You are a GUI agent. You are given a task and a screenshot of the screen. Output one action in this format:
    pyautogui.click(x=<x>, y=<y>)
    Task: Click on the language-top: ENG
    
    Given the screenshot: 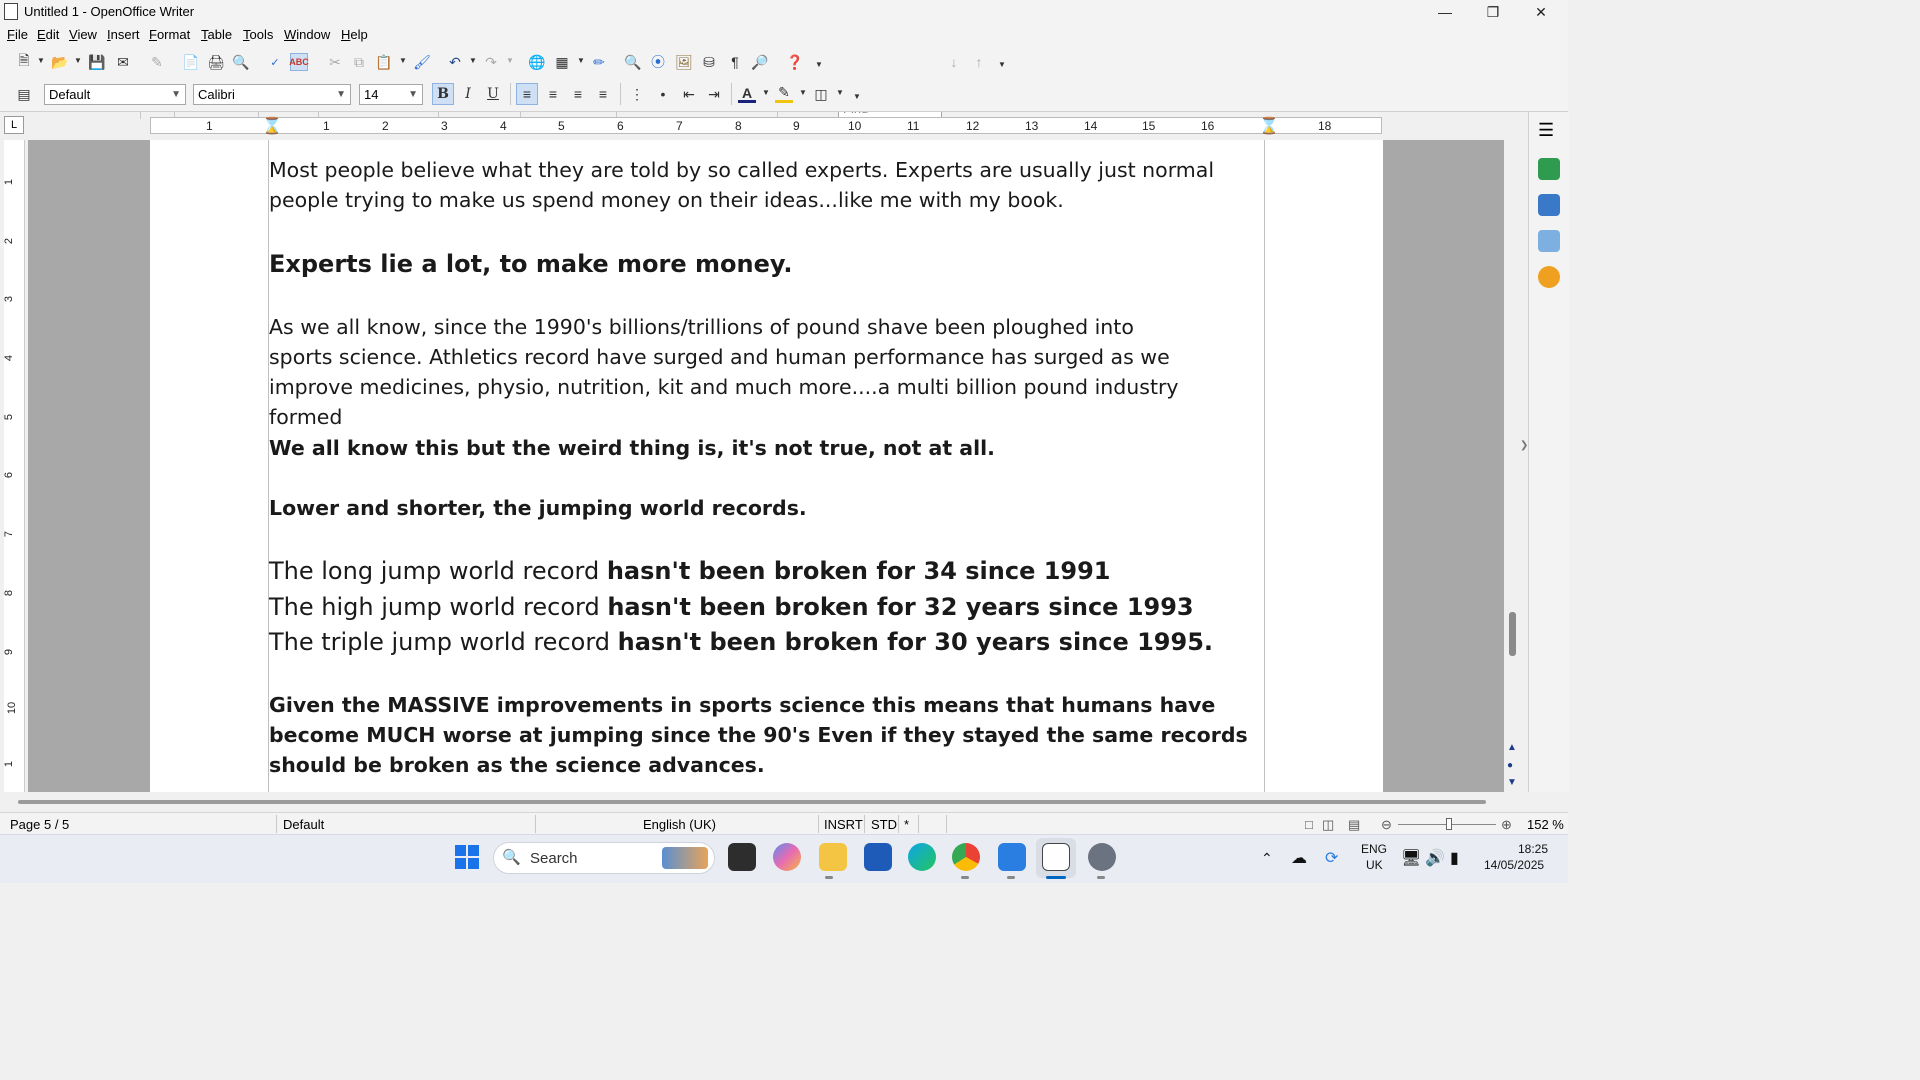 What is the action you would take?
    pyautogui.click(x=1374, y=849)
    